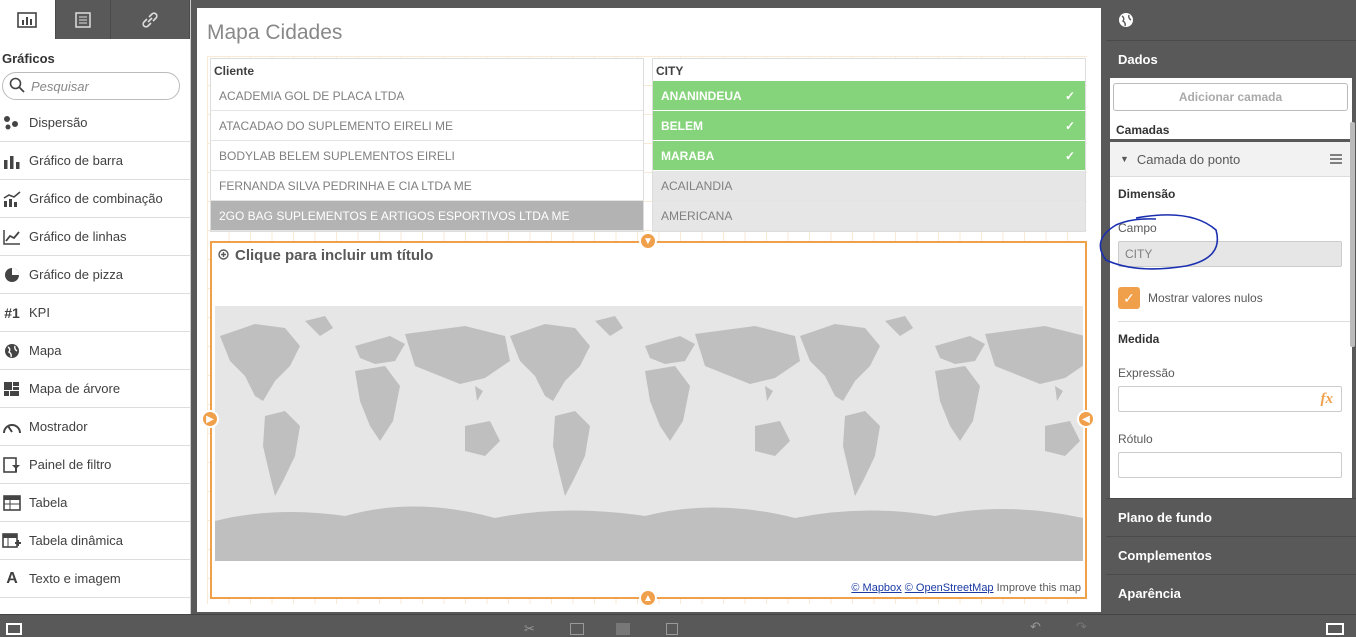 Image resolution: width=1356 pixels, height=637 pixels. Describe the element at coordinates (1231, 517) in the screenshot. I see `section-background: Plano de fundo` at that location.